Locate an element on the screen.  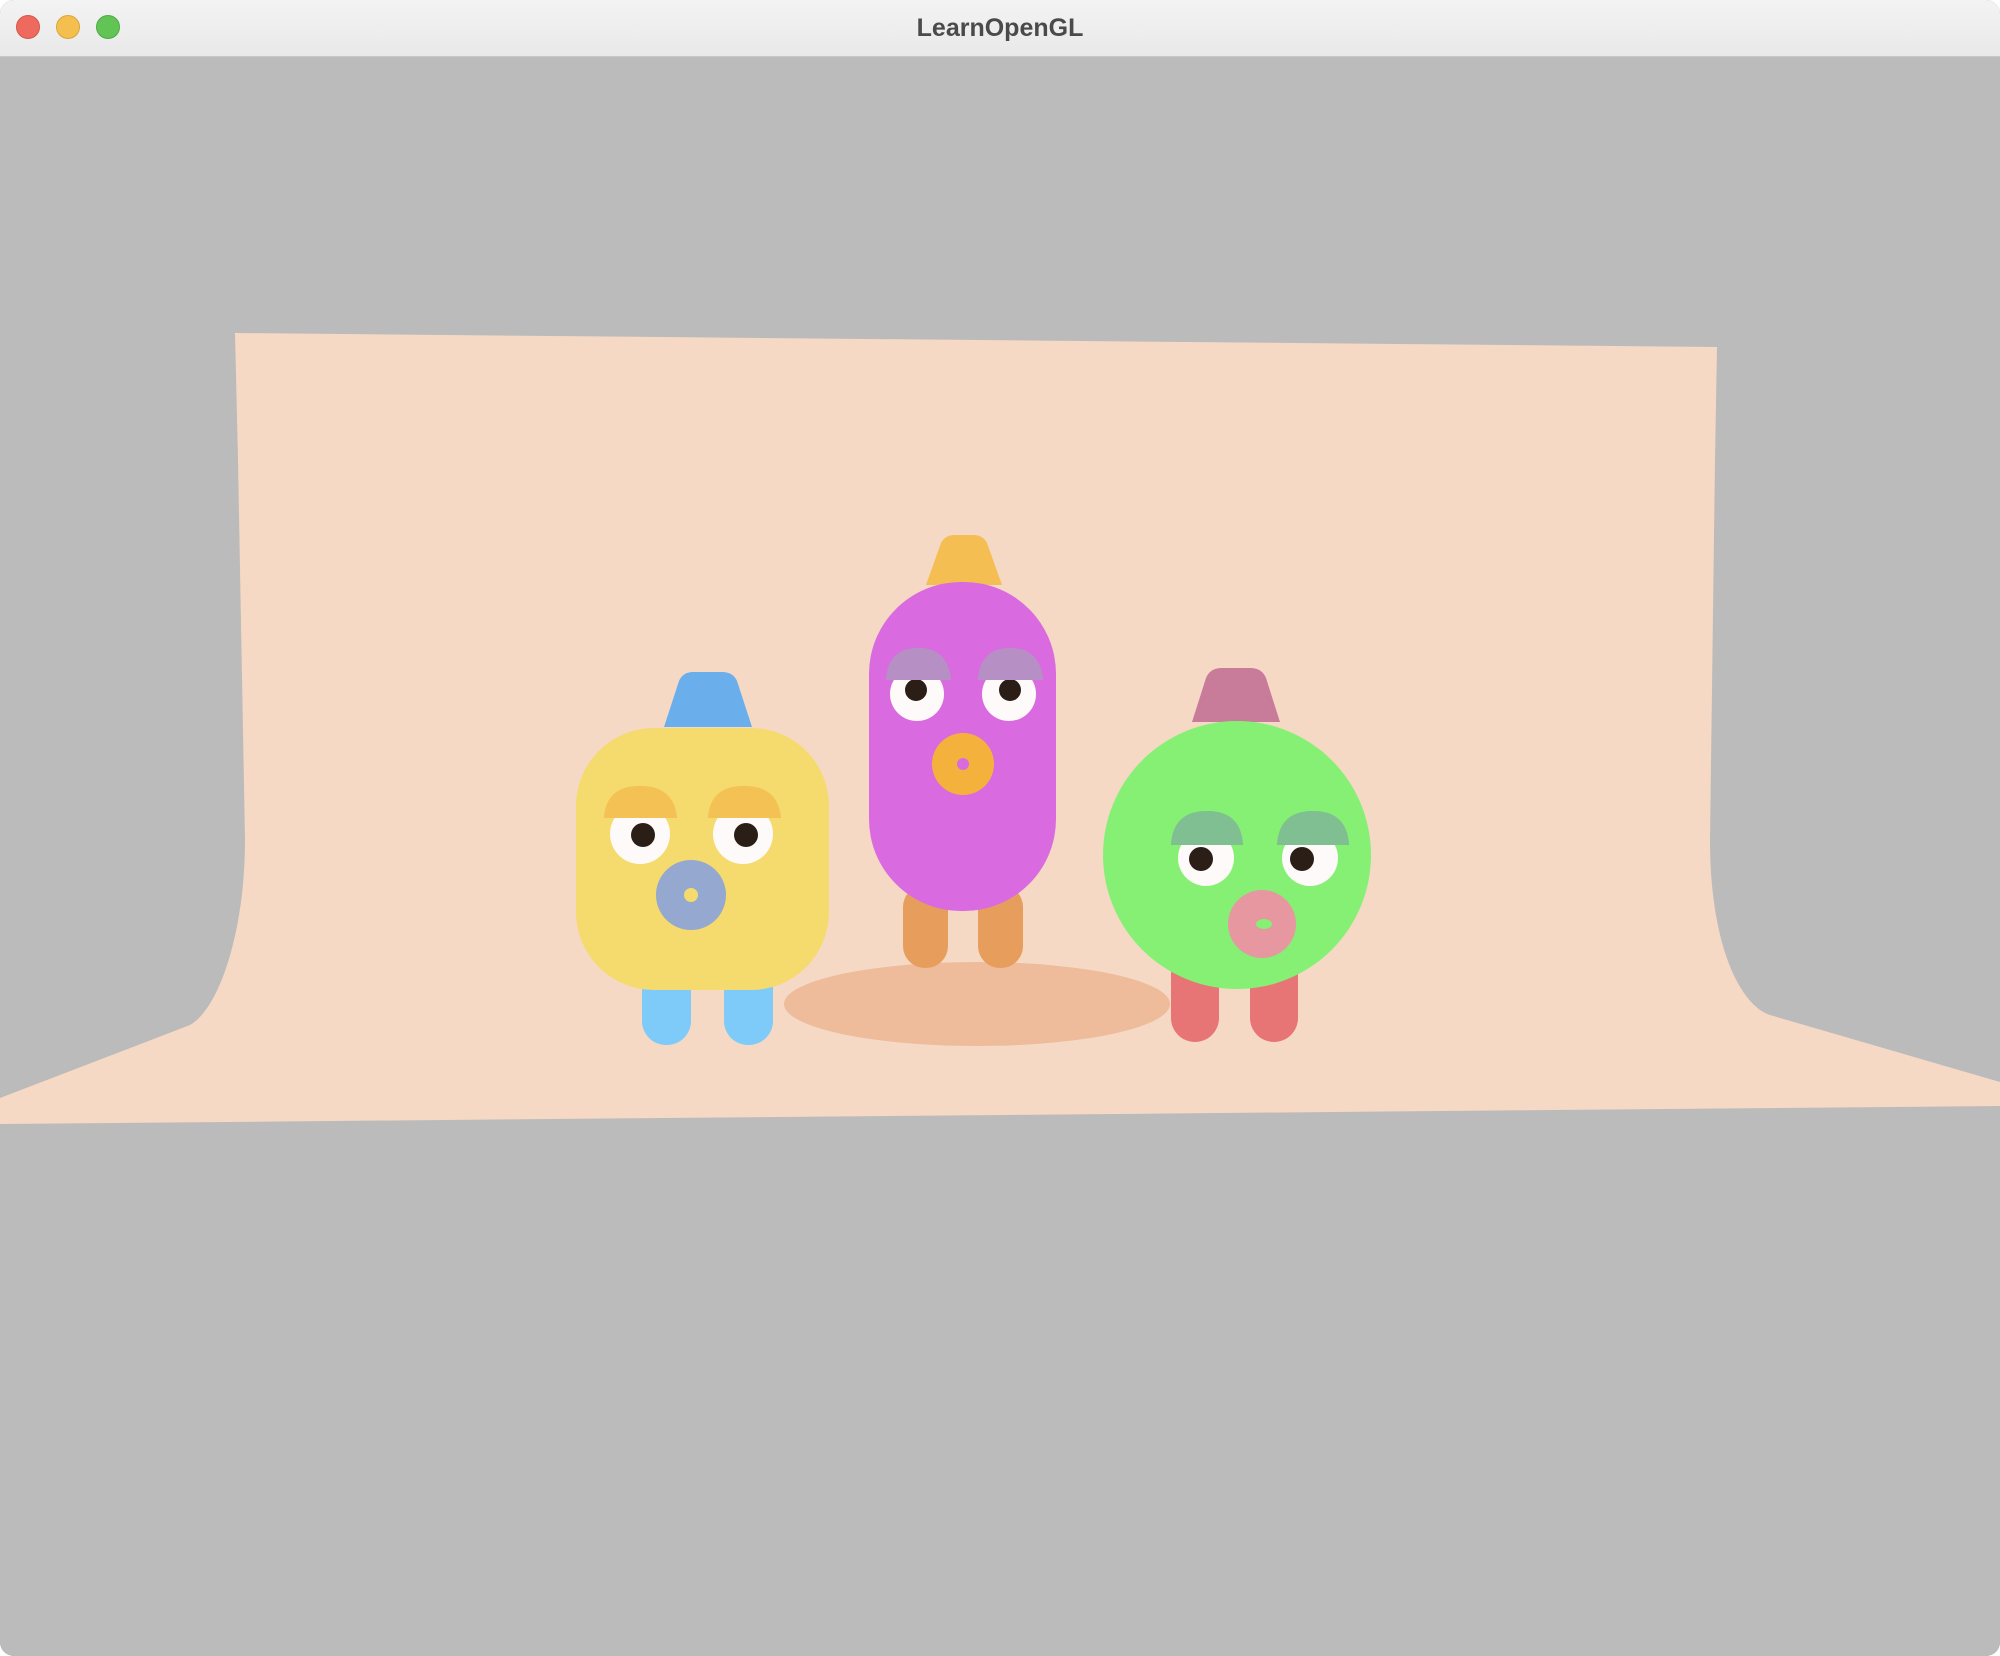
green-mouth-center is located at coordinates (1264, 924).